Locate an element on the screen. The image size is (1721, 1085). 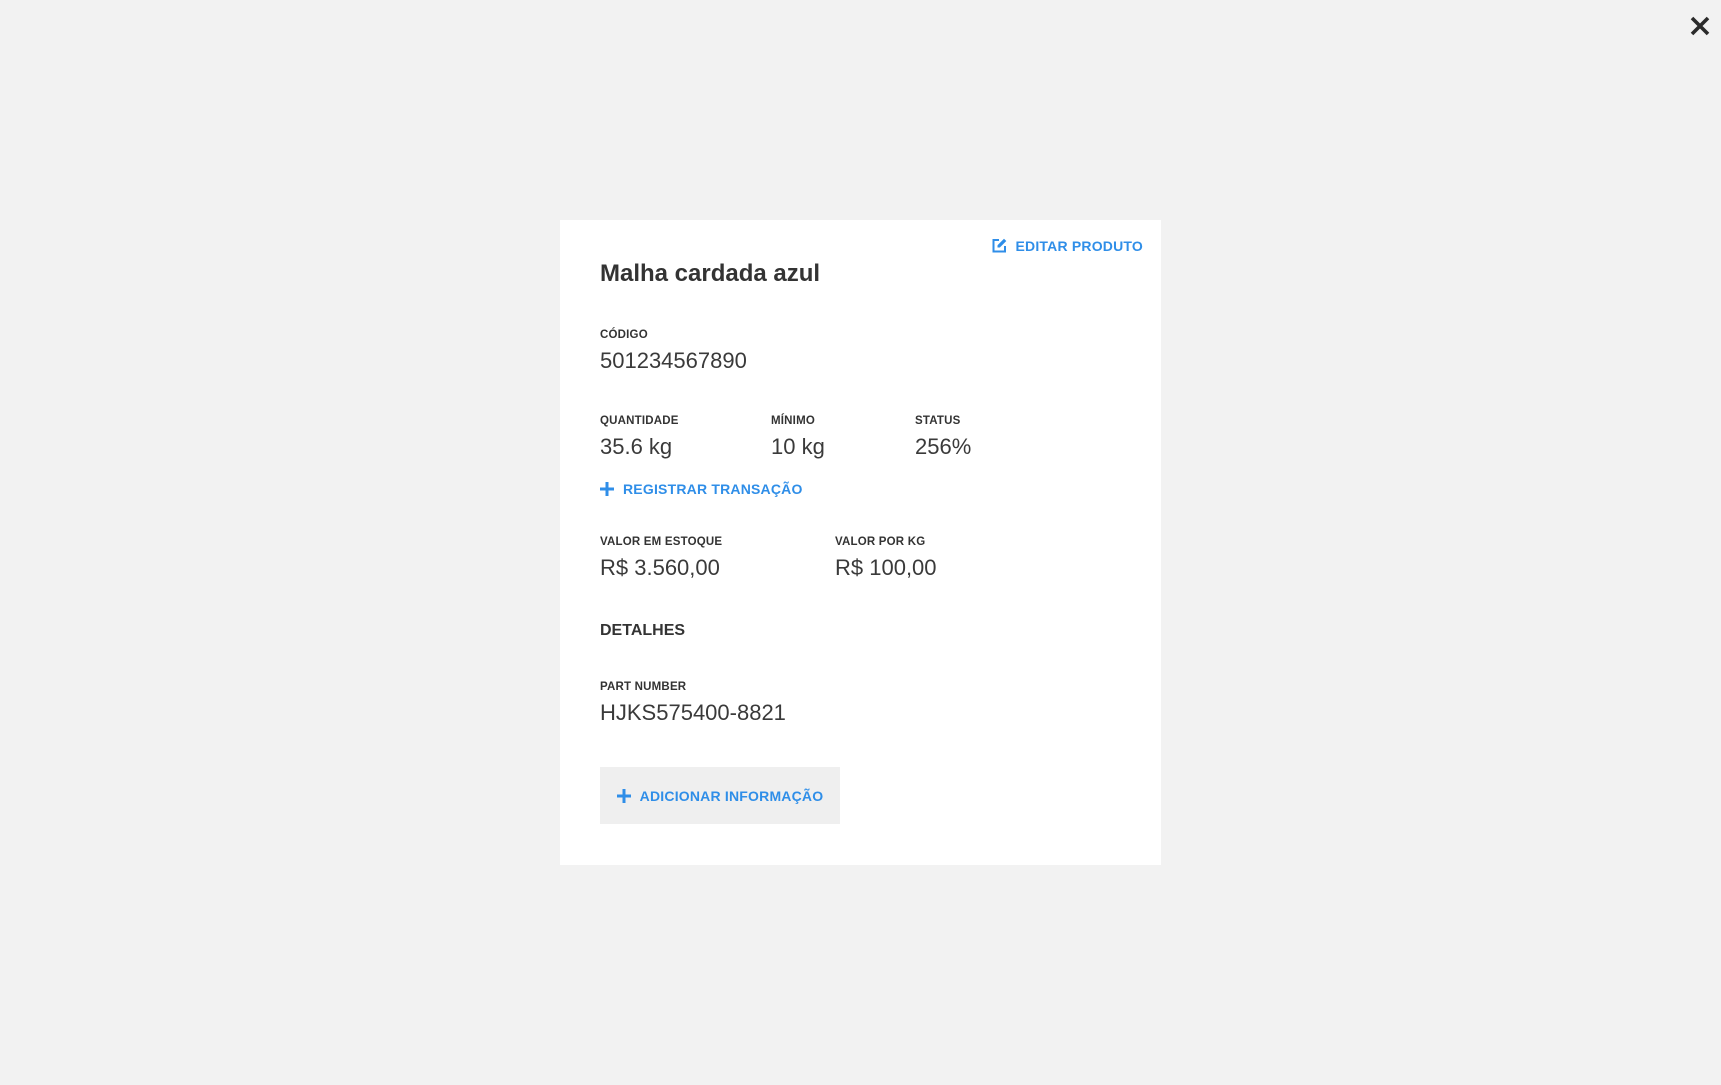
codigo-value: 501234567890 is located at coordinates (673, 360).